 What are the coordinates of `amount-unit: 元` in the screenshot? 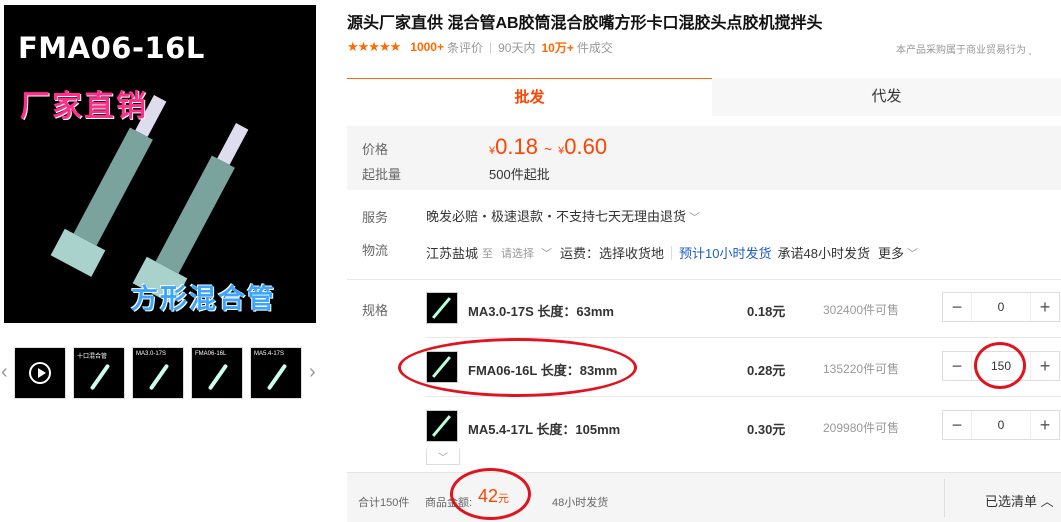 It's located at (504, 499).